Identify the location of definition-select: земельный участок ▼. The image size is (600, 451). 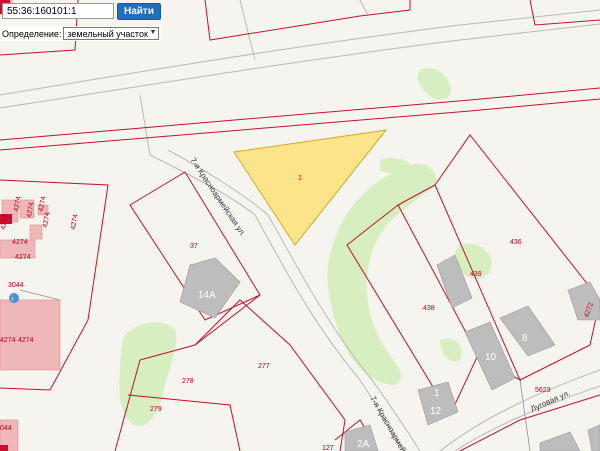
(111, 33).